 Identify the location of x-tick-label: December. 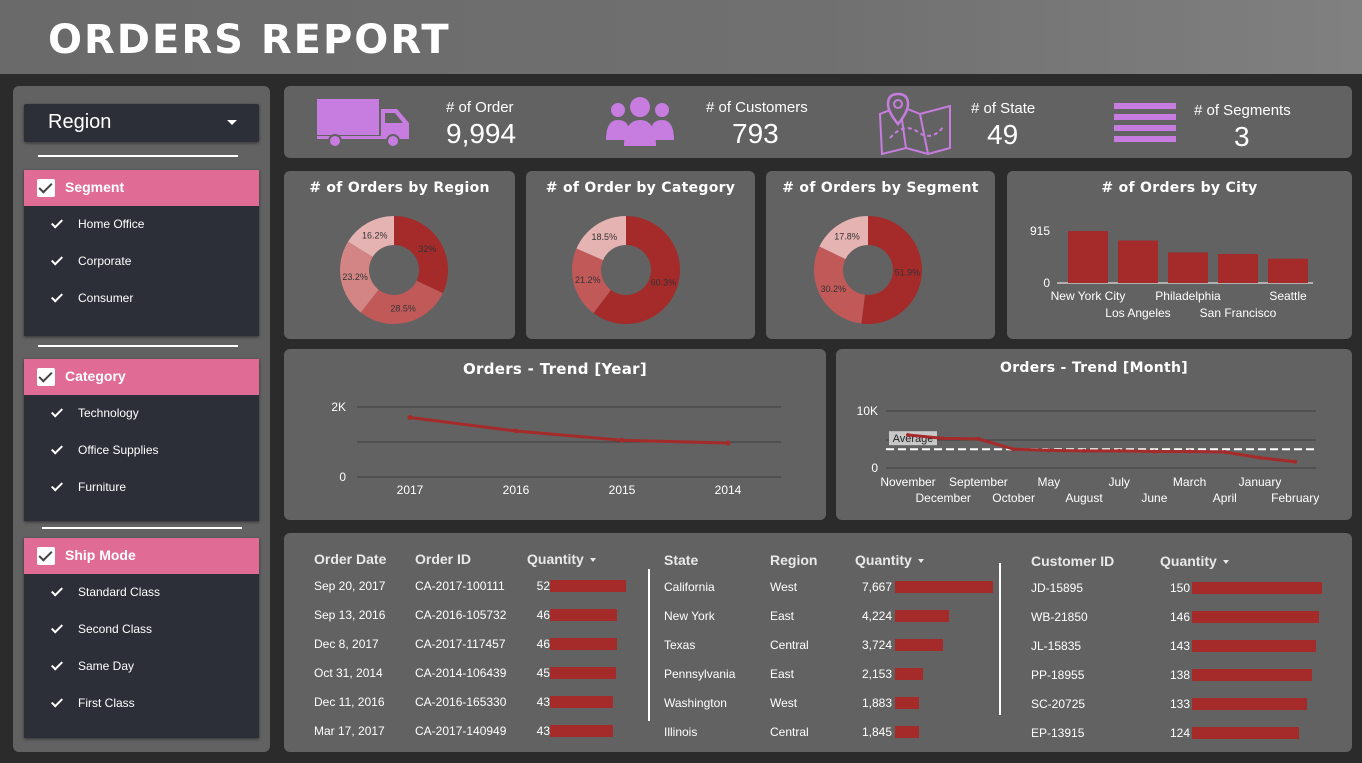
(943, 498).